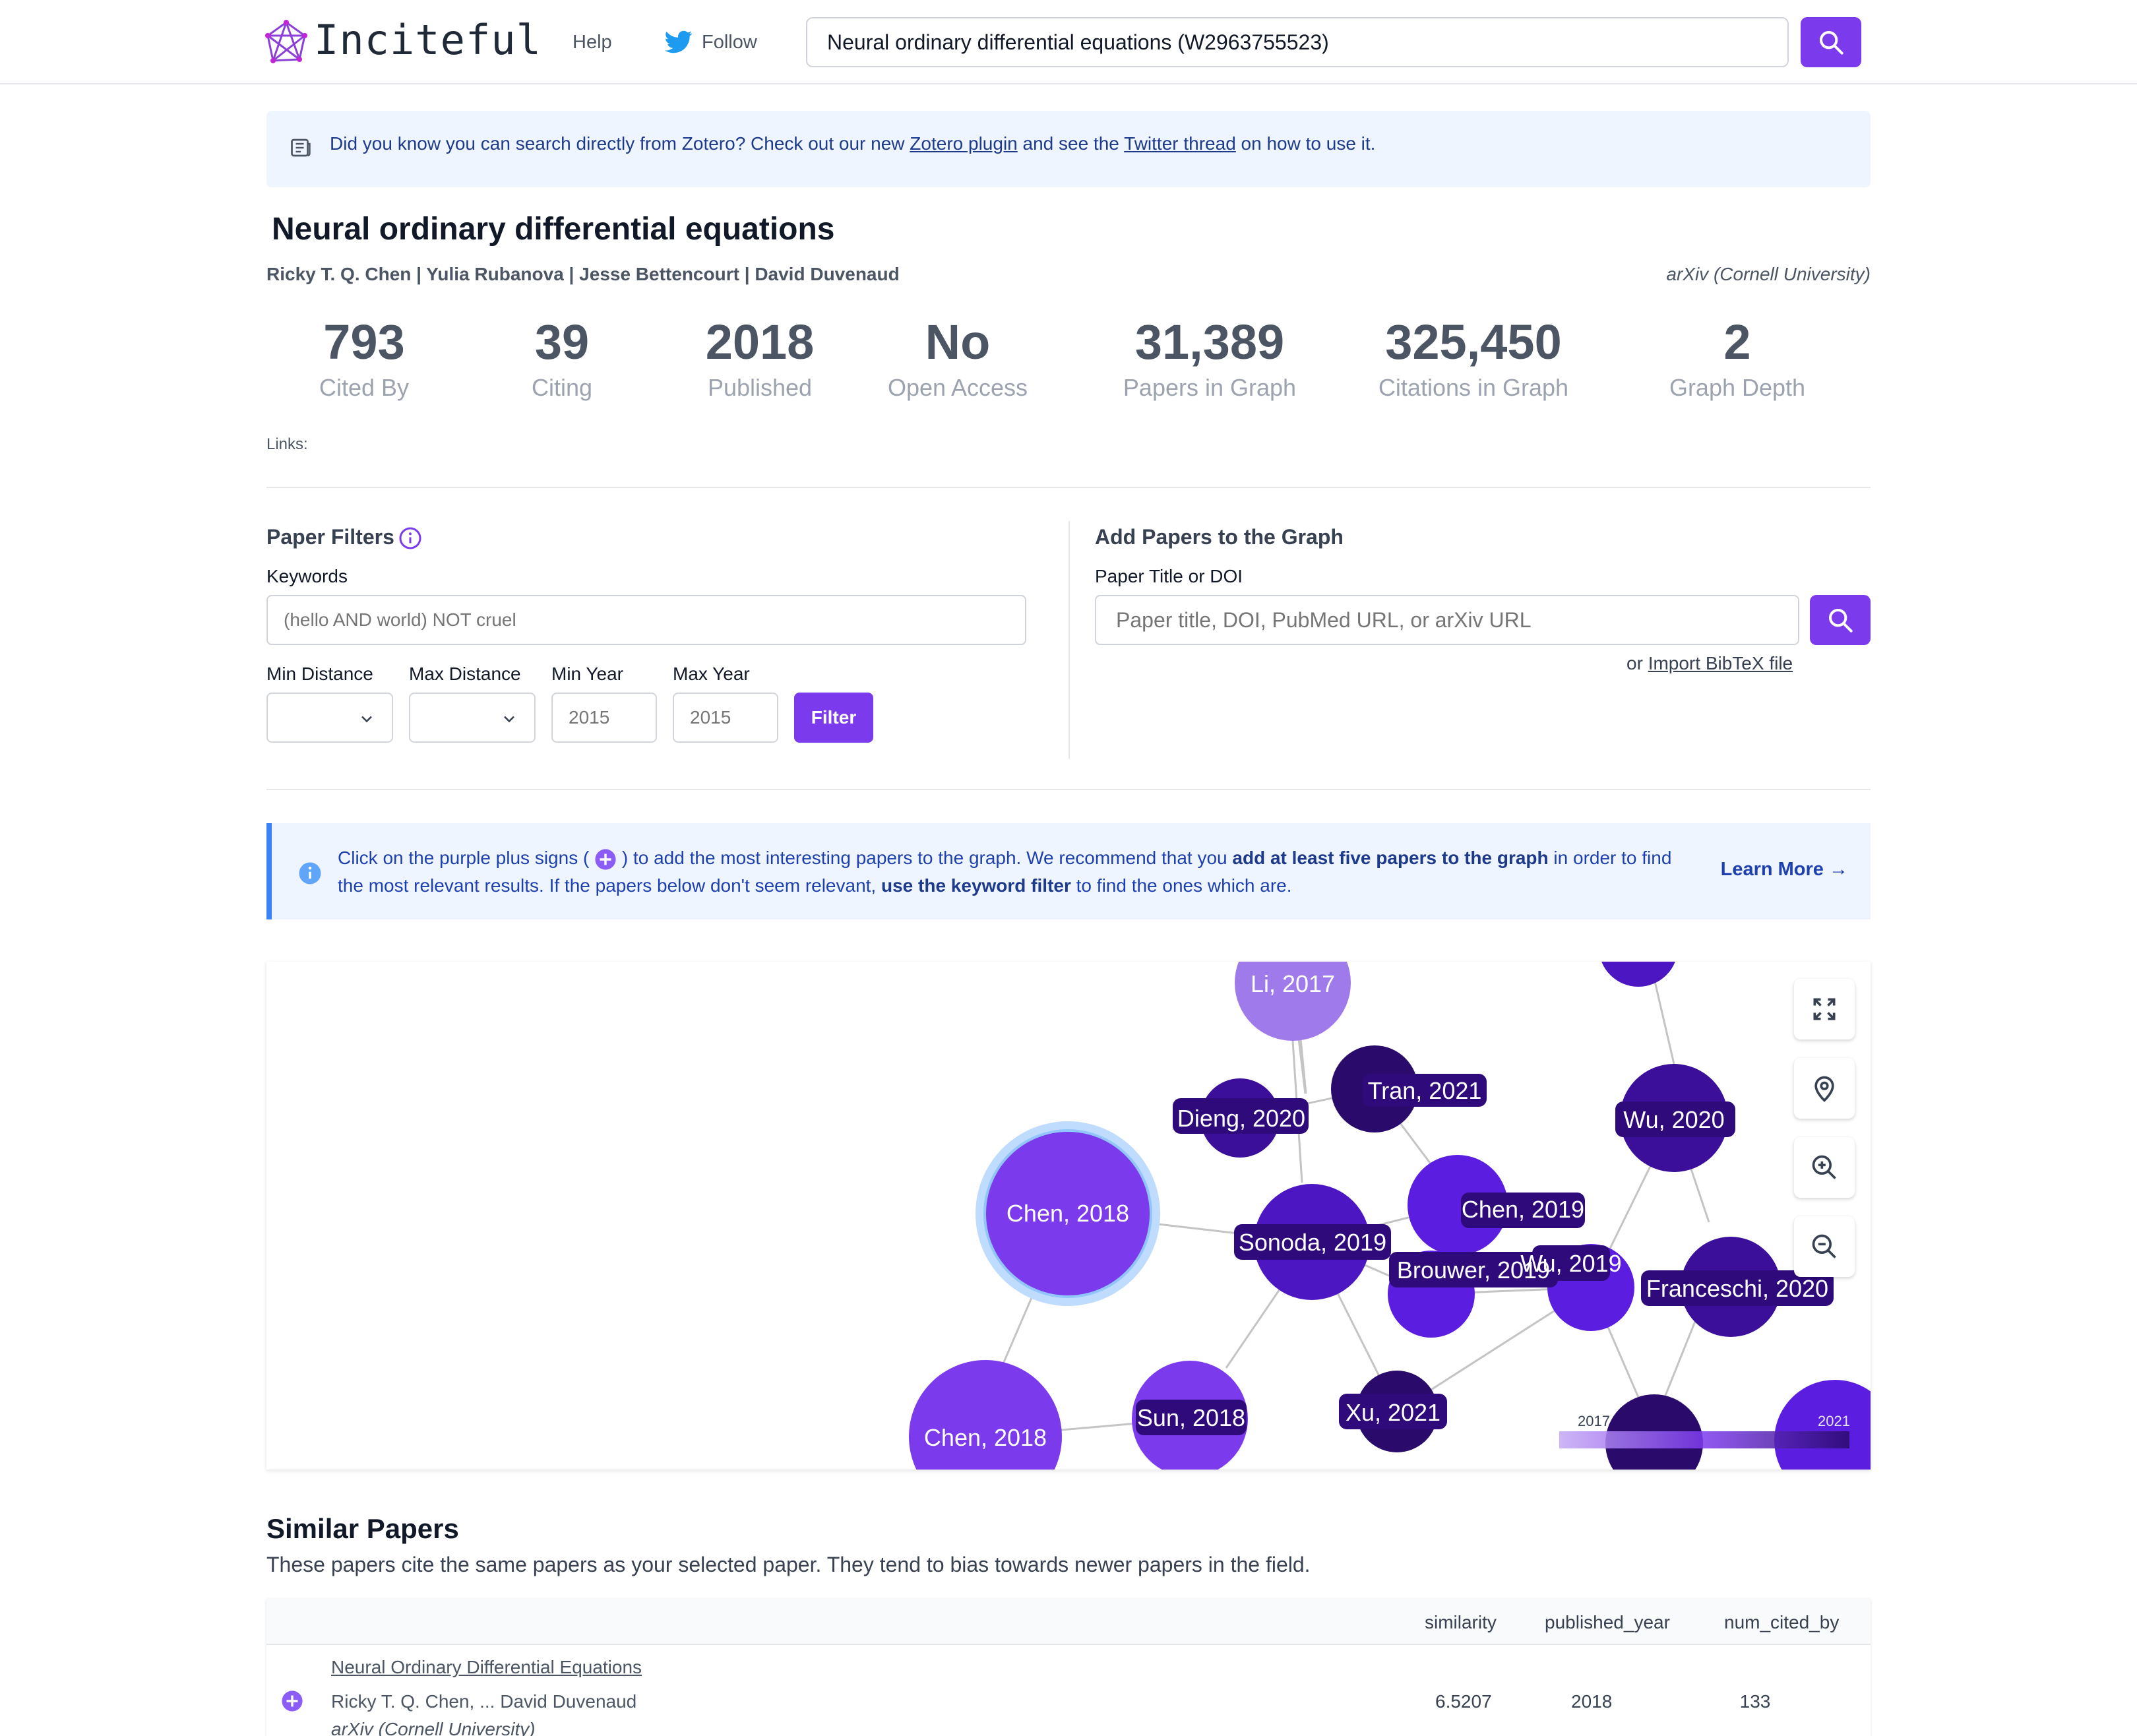  What do you see at coordinates (1768, 274) in the screenshot?
I see `paper-venue: arXiv (Cornell University)` at bounding box center [1768, 274].